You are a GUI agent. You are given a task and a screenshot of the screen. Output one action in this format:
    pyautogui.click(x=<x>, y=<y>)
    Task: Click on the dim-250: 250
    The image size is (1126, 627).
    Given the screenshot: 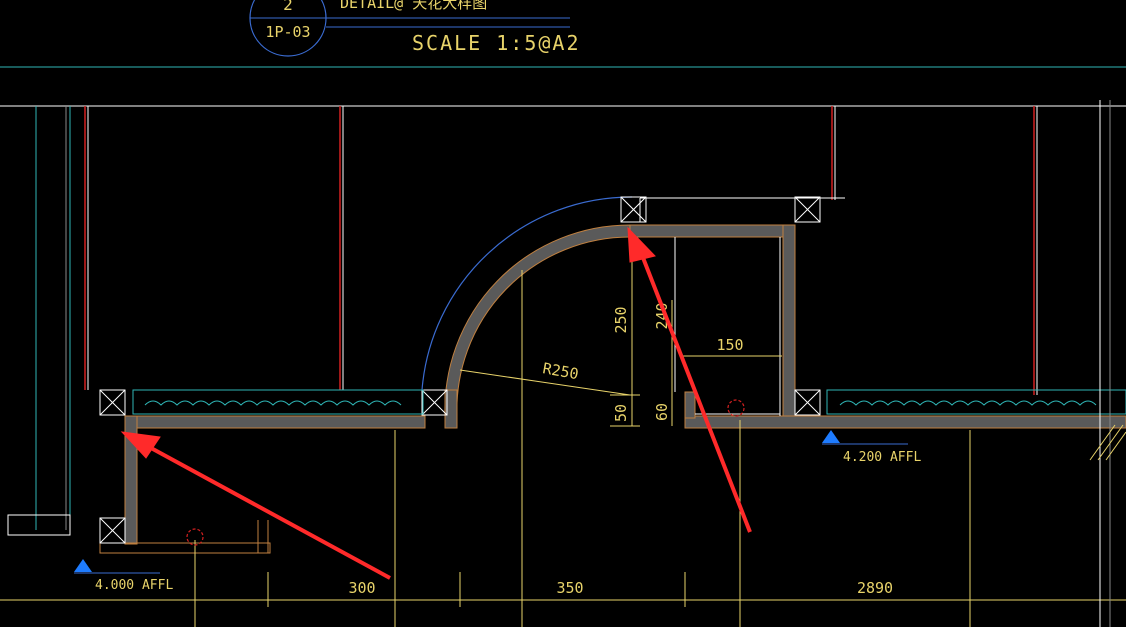 What is the action you would take?
    pyautogui.click(x=621, y=319)
    